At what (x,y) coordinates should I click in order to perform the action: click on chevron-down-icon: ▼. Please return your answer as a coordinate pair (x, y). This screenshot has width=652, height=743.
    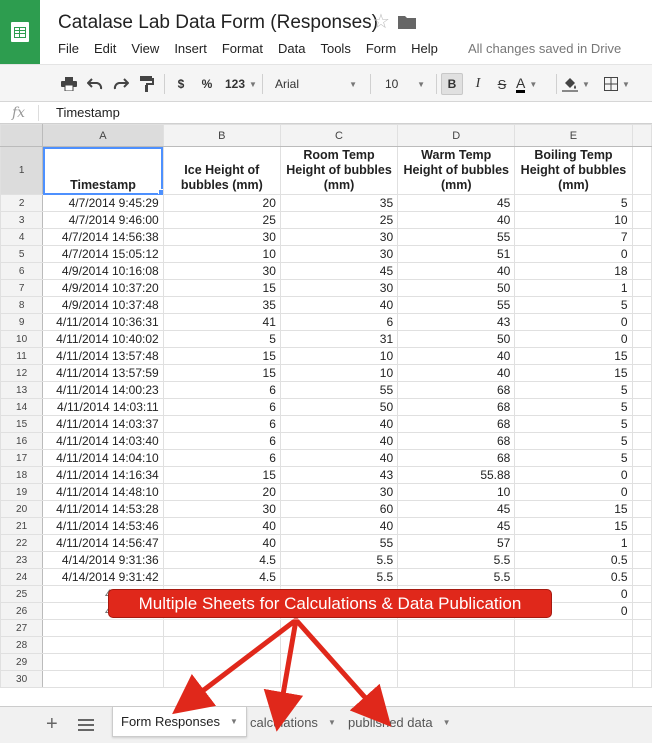
    Looking at the image, I should click on (332, 722).